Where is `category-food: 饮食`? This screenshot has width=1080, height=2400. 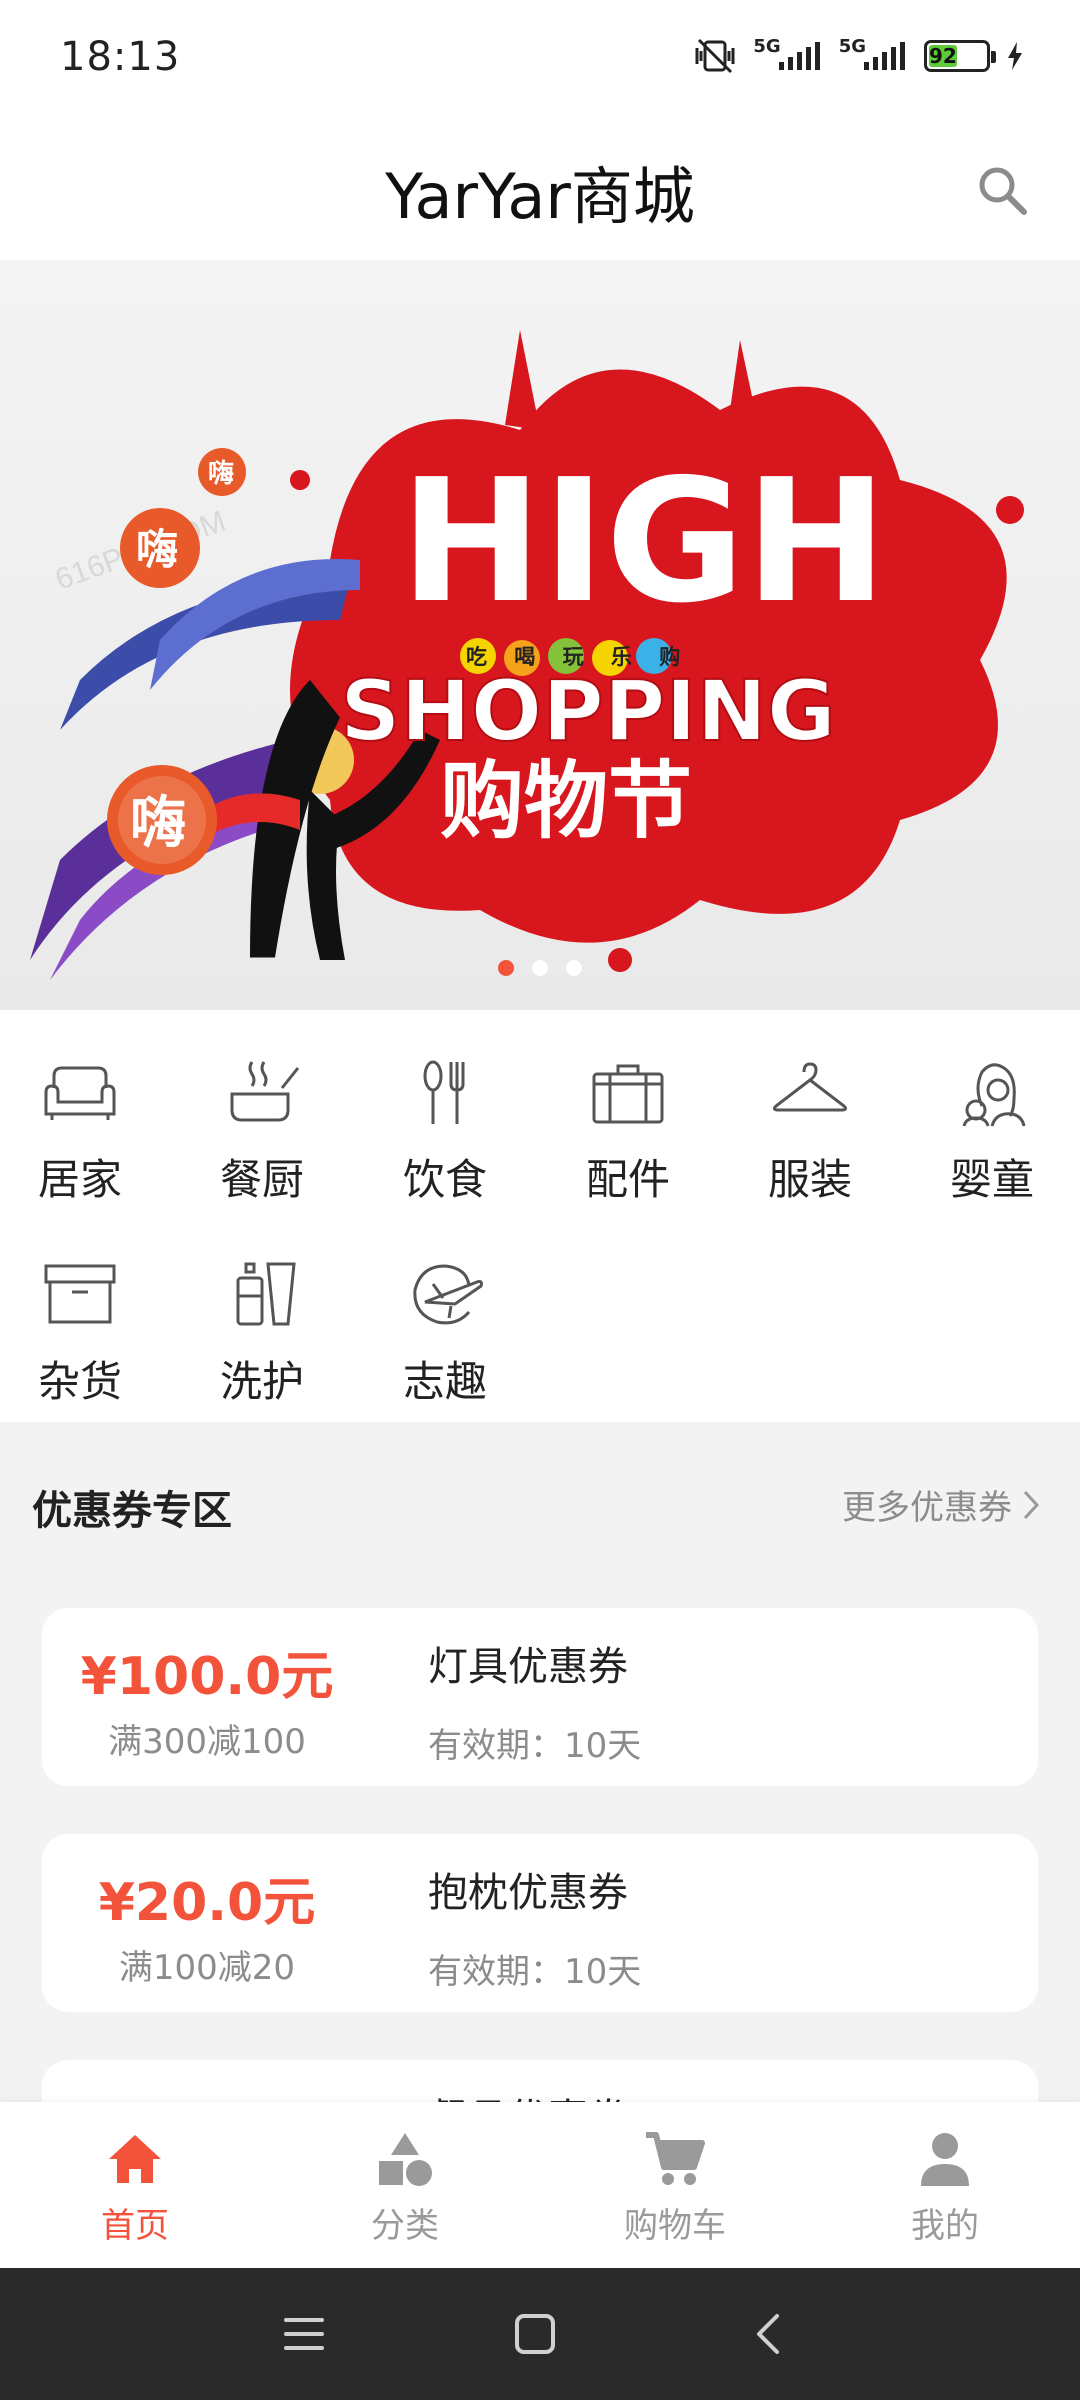
category-food: 饮食 is located at coordinates (445, 1128).